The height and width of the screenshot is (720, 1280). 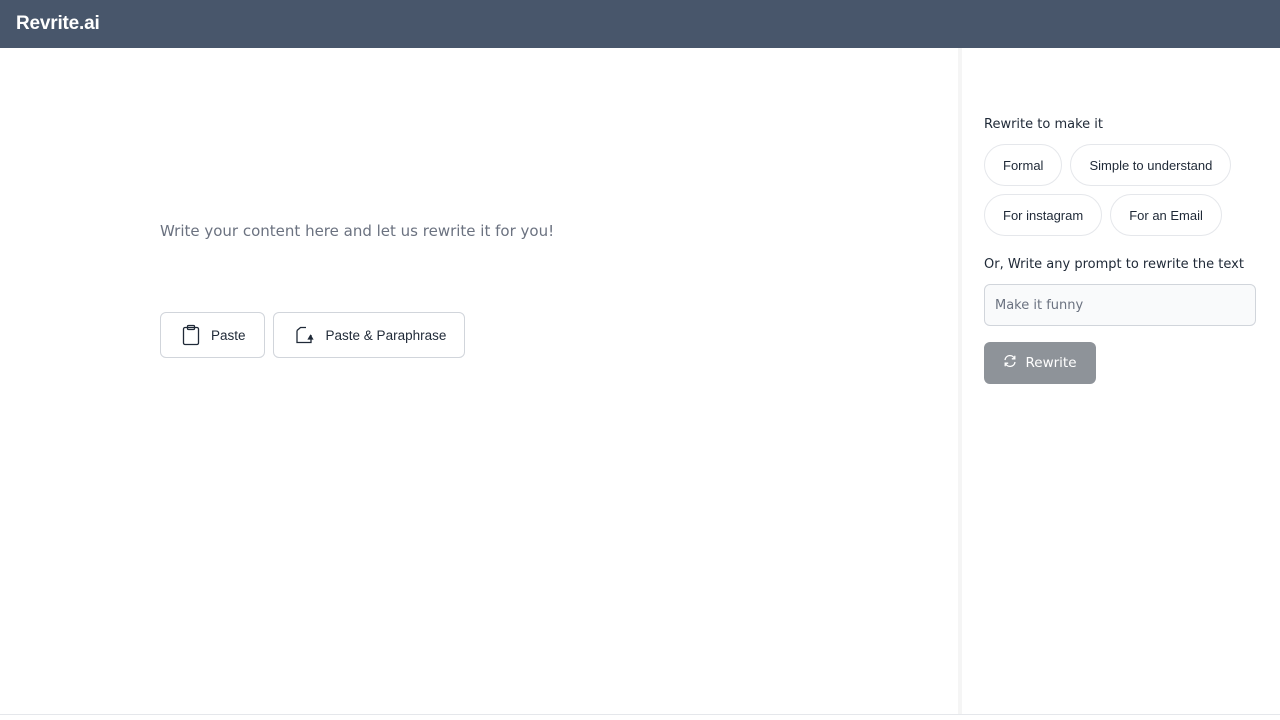 What do you see at coordinates (228, 335) in the screenshot?
I see `paste-button-label: Paste` at bounding box center [228, 335].